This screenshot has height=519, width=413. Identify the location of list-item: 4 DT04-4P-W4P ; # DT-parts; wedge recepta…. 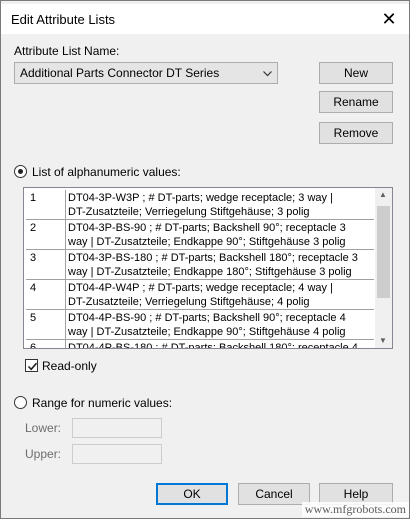
(200, 295).